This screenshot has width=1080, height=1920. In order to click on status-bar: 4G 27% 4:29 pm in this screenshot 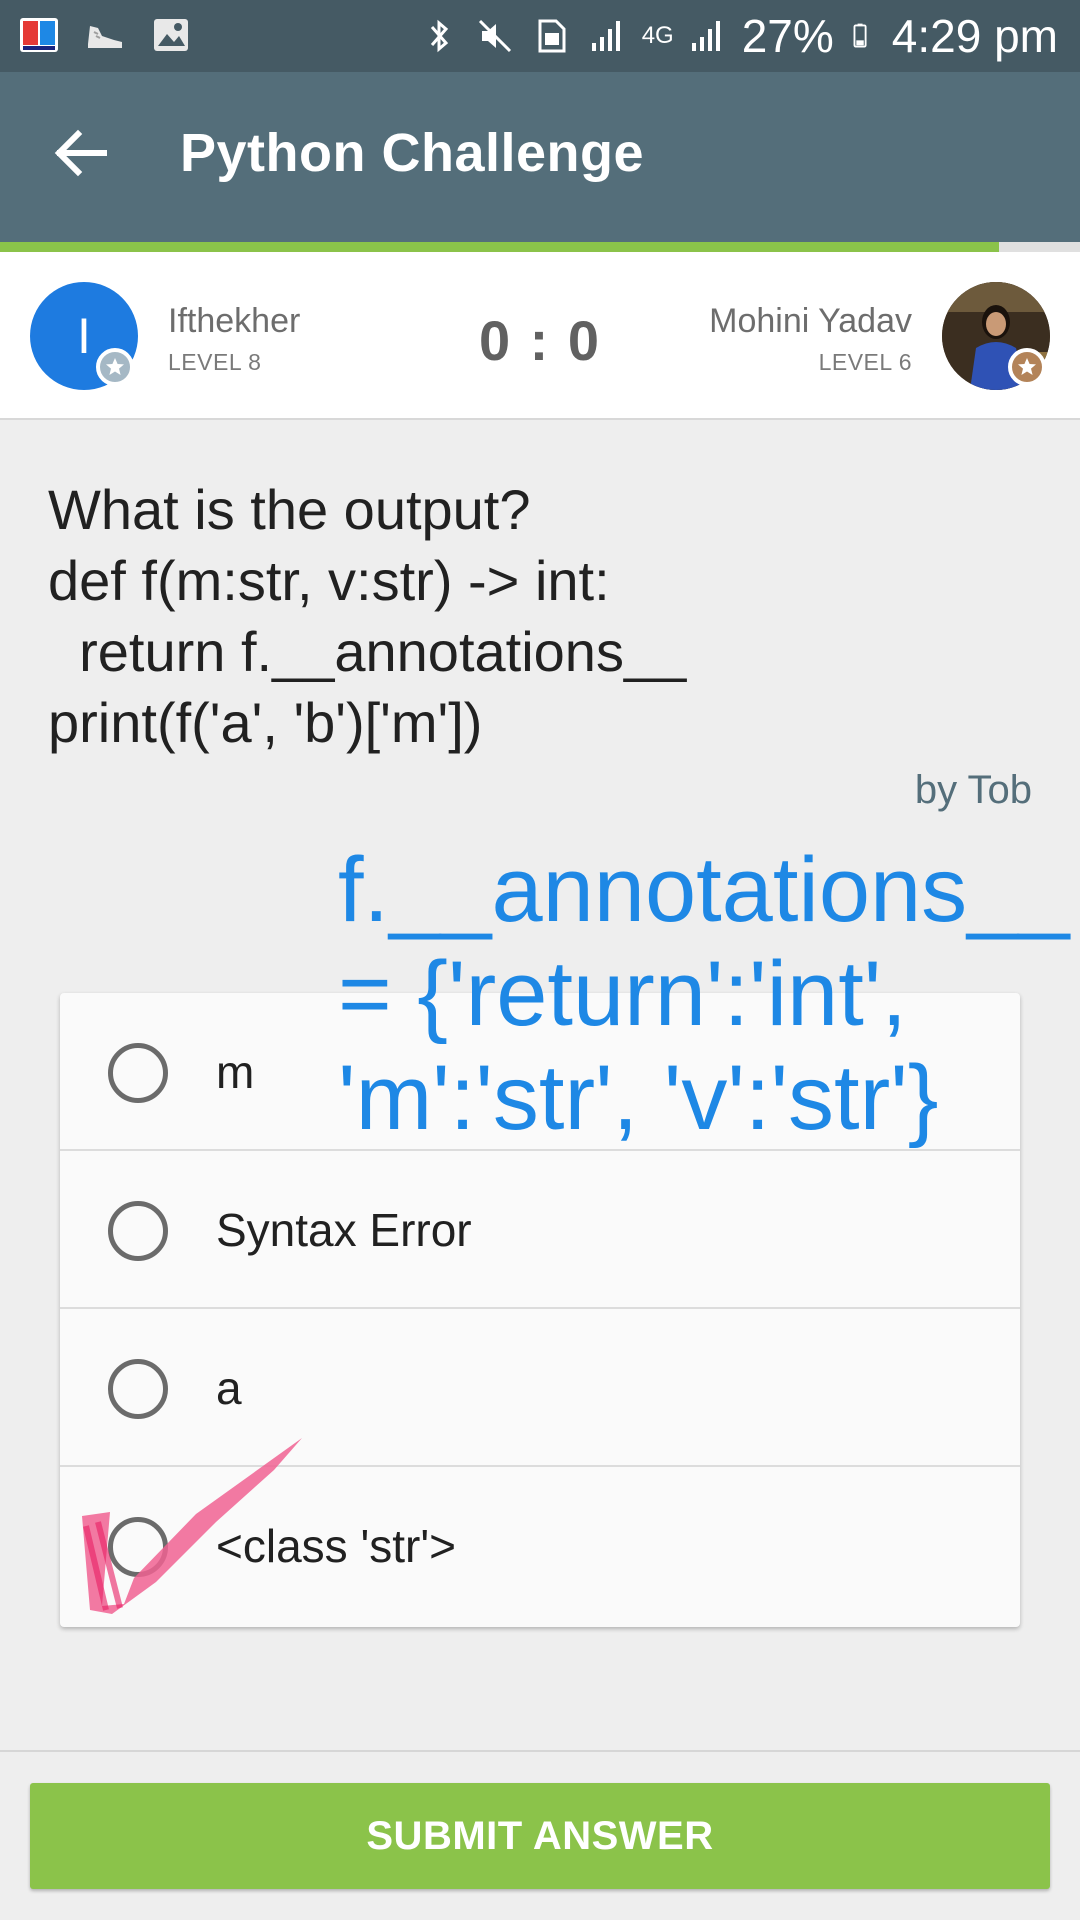, I will do `click(540, 36)`.